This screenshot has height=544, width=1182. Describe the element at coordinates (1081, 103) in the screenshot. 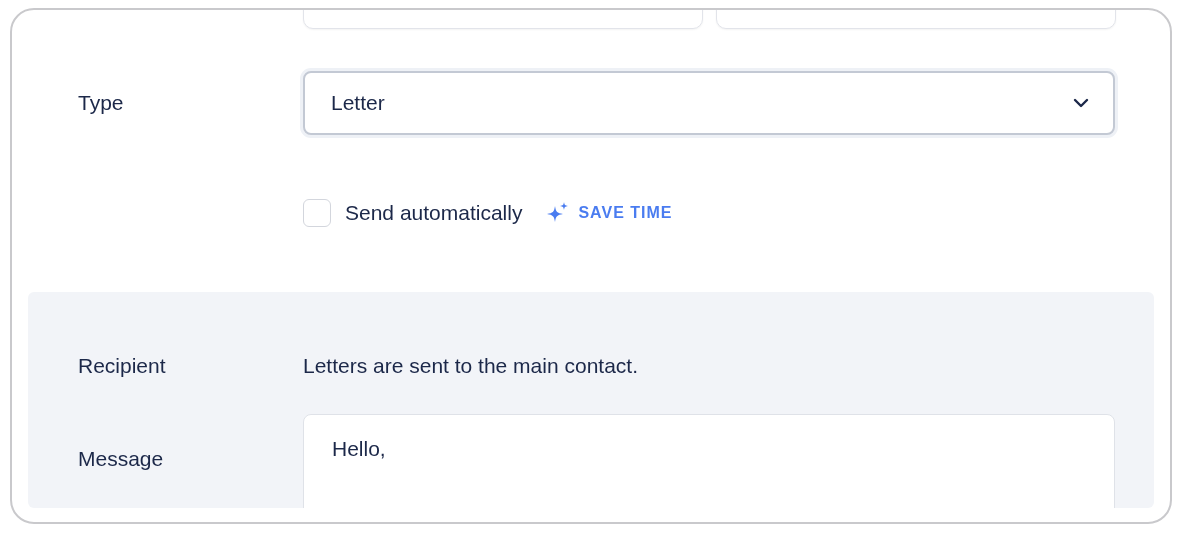

I see `chevron-down-icon` at that location.